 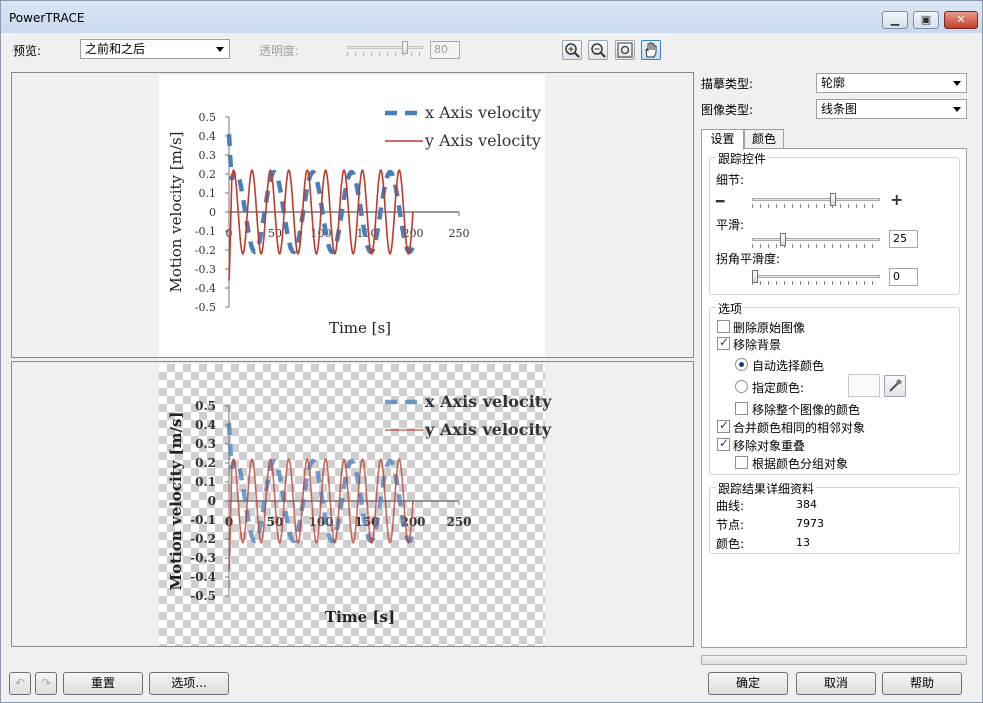 I want to click on specify-color-label: 指定颜色:, so click(x=778, y=388).